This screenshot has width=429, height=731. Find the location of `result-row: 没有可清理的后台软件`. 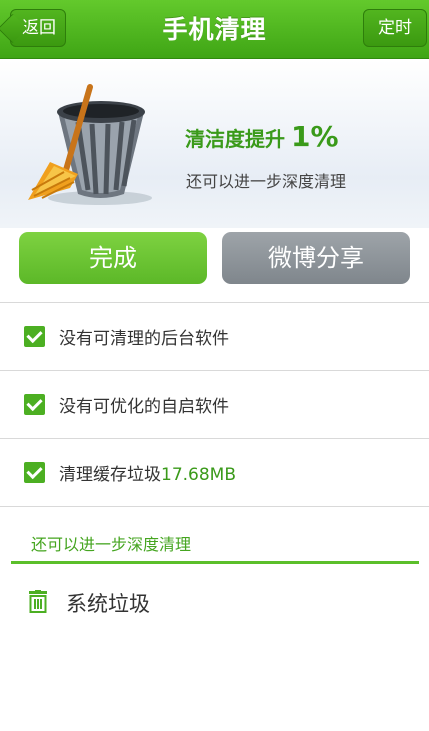

result-row: 没有可清理的后台软件 is located at coordinates (214, 336).